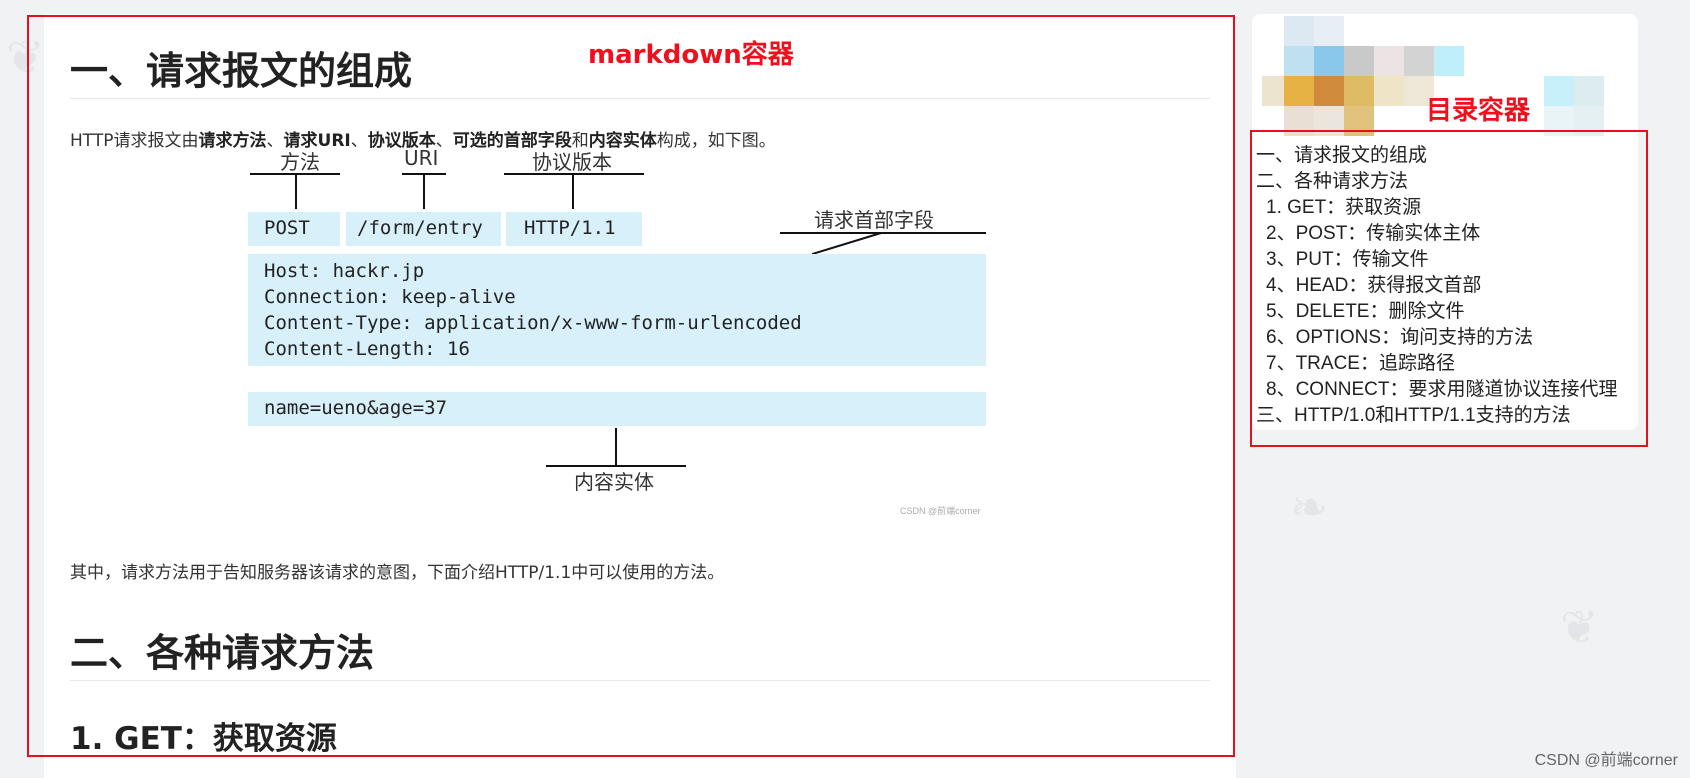 The width and height of the screenshot is (1690, 778). What do you see at coordinates (1373, 231) in the screenshot?
I see `toc-item-post: 2、POST：传输实体主体` at bounding box center [1373, 231].